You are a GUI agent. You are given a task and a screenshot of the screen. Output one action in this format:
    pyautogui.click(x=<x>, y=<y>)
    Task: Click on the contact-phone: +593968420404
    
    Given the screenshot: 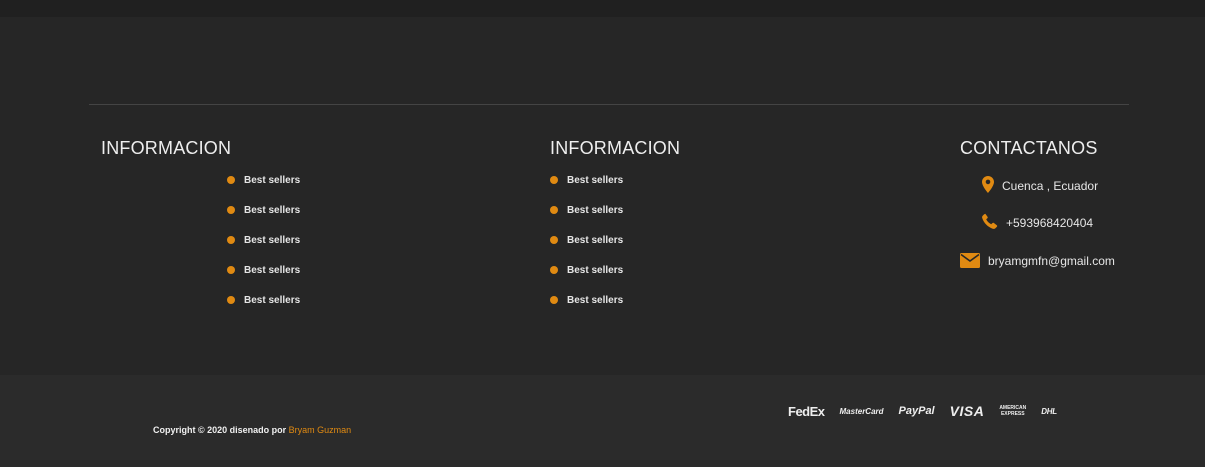 What is the action you would take?
    pyautogui.click(x=1037, y=221)
    